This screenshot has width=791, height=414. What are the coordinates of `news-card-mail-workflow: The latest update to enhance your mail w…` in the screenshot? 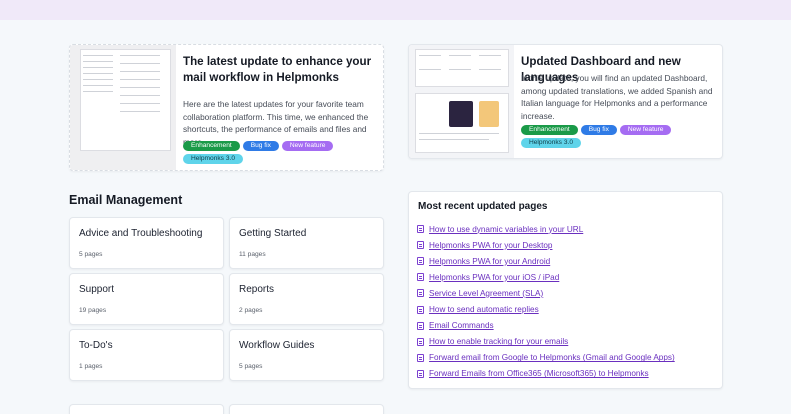 It's located at (226, 107).